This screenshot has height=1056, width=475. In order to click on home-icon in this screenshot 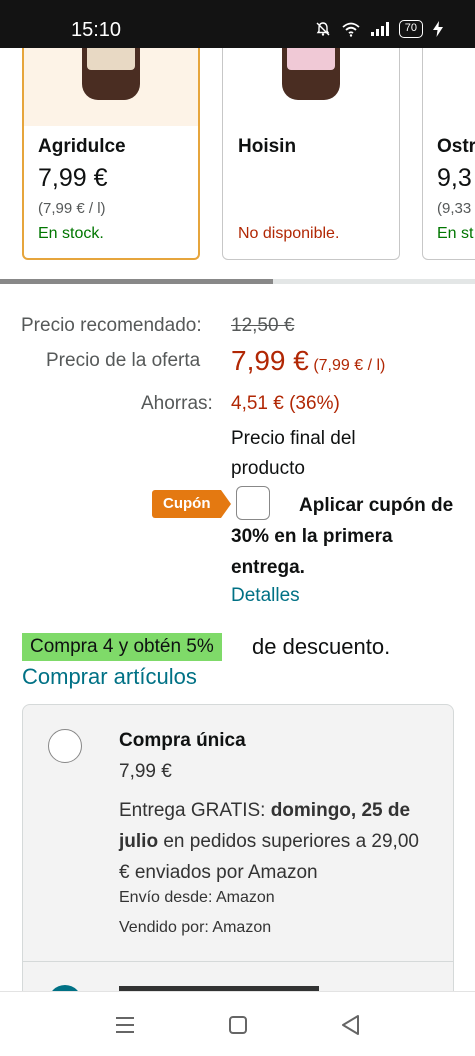, I will do `click(238, 1025)`.